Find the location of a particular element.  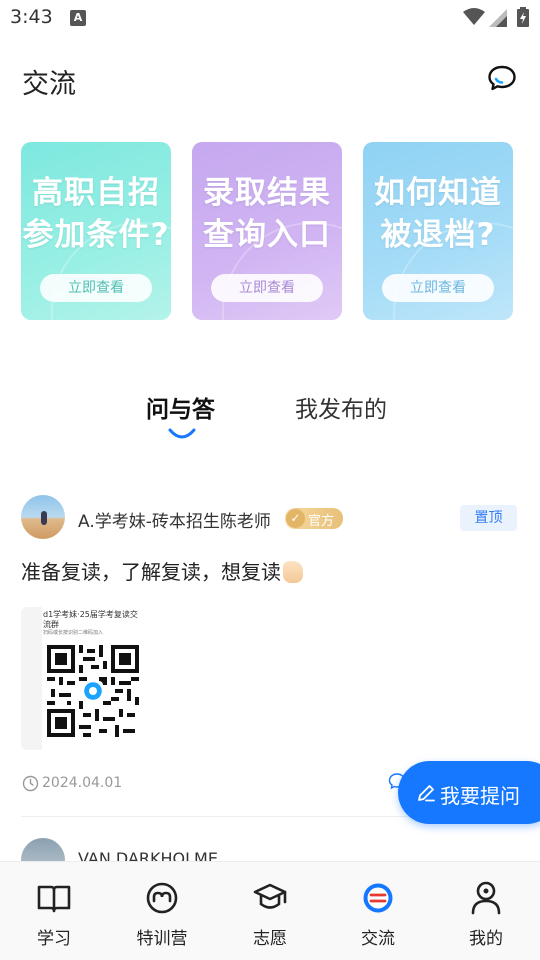

official-badge: ✓ 官方 is located at coordinates (314, 518).